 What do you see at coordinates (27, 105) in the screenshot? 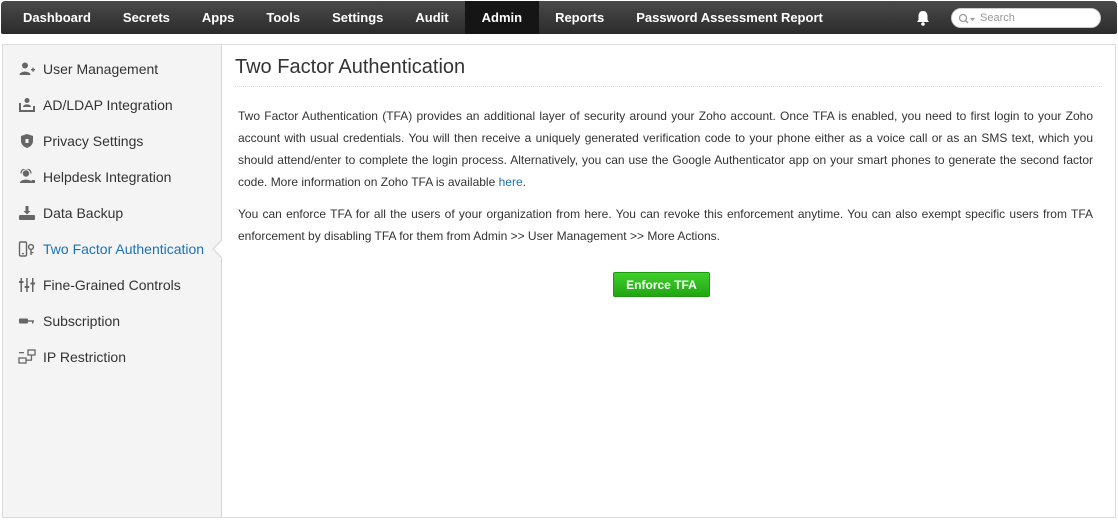
I see `directory-icon` at bounding box center [27, 105].